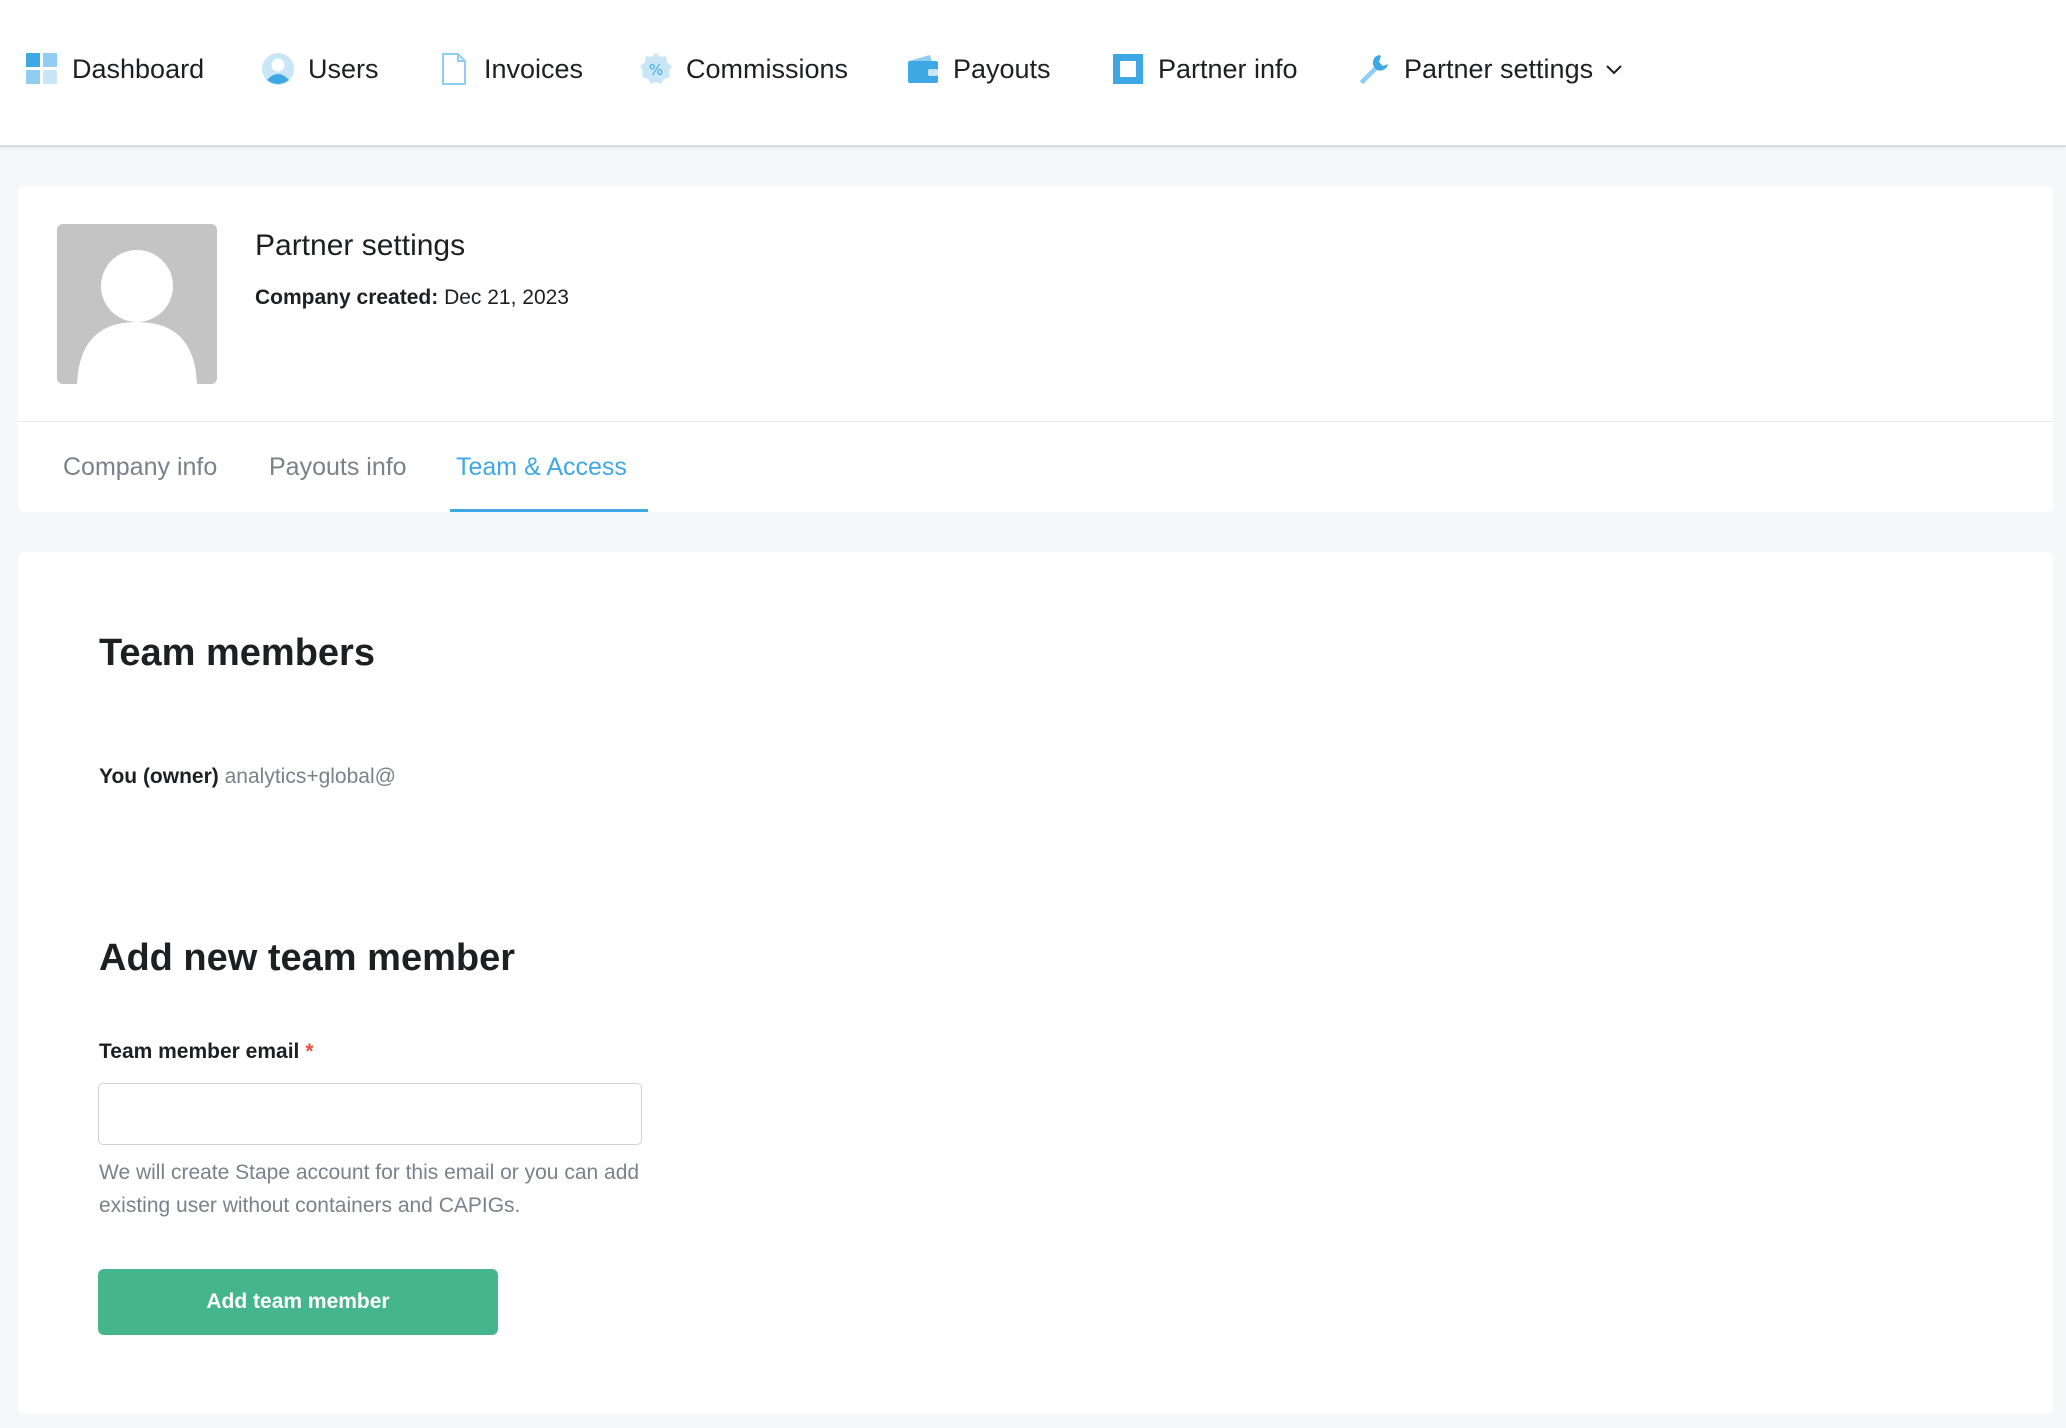 This screenshot has height=1428, width=2066. I want to click on nav-item-label: Users, so click(343, 68).